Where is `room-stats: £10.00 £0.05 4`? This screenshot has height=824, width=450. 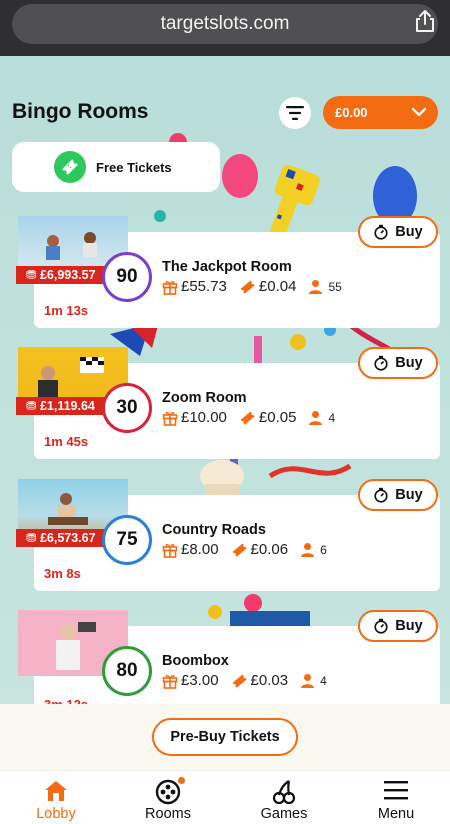 room-stats: £10.00 £0.05 4 is located at coordinates (248, 417).